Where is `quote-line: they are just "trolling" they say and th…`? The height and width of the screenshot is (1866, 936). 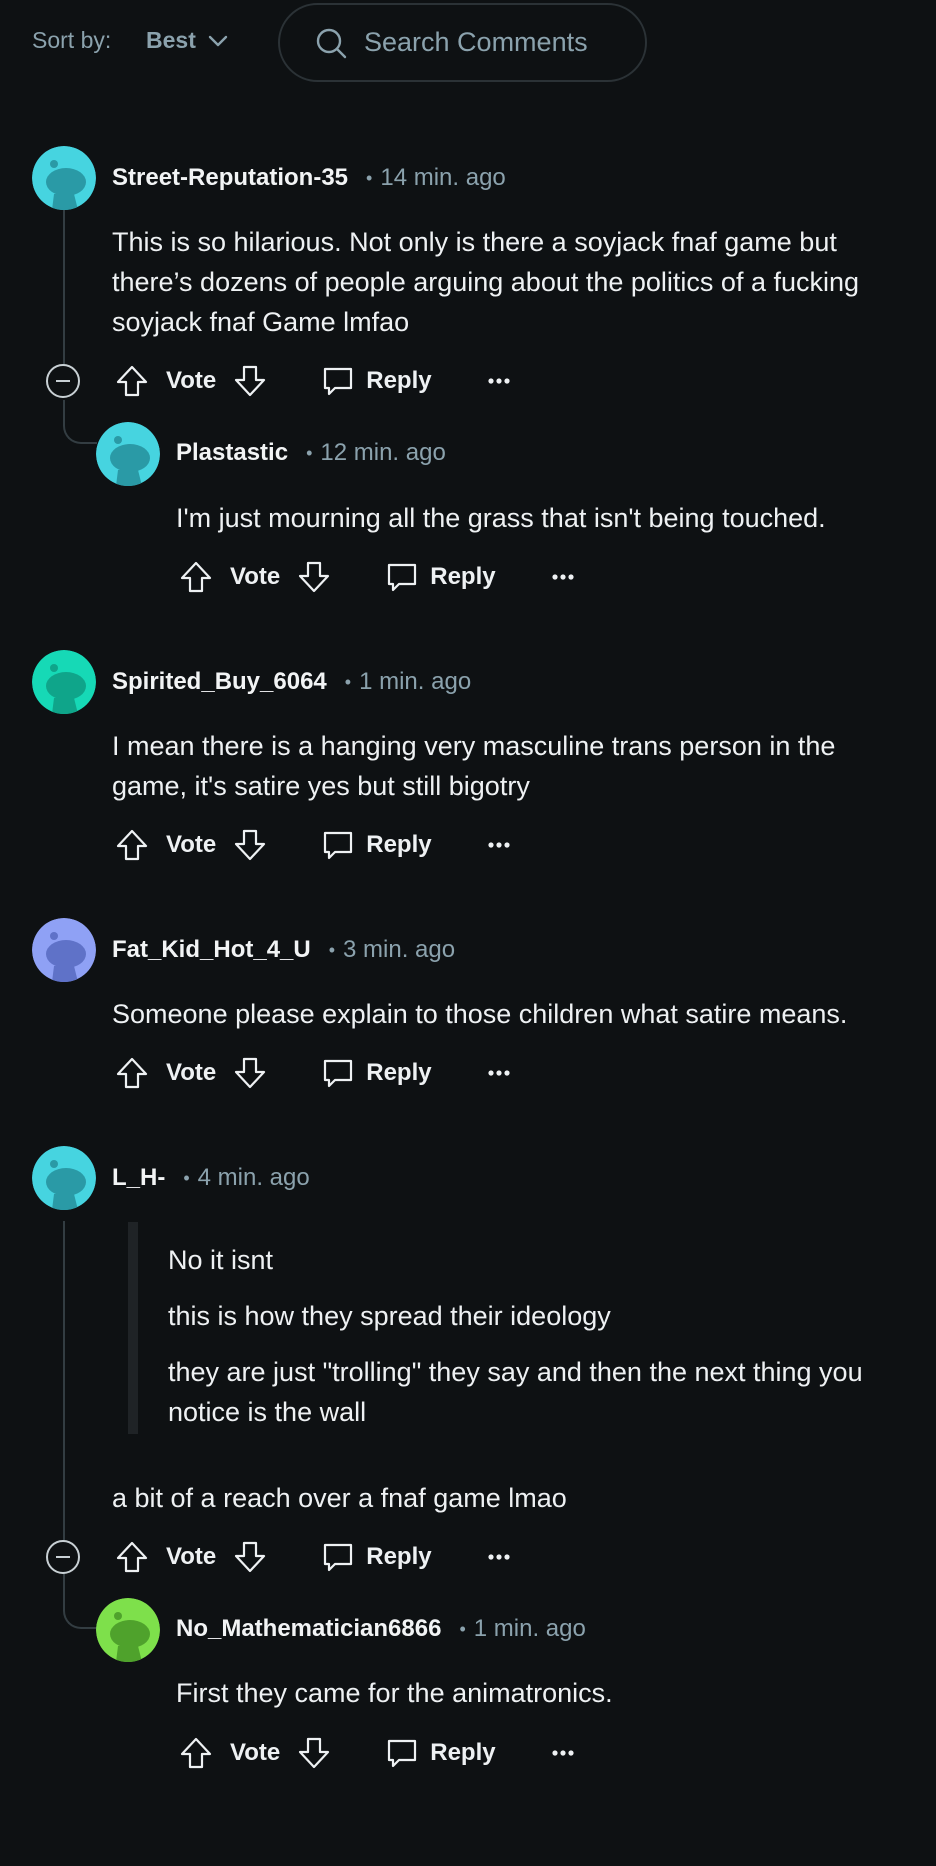 quote-line: they are just "trolling" they say and th… is located at coordinates (515, 1392).